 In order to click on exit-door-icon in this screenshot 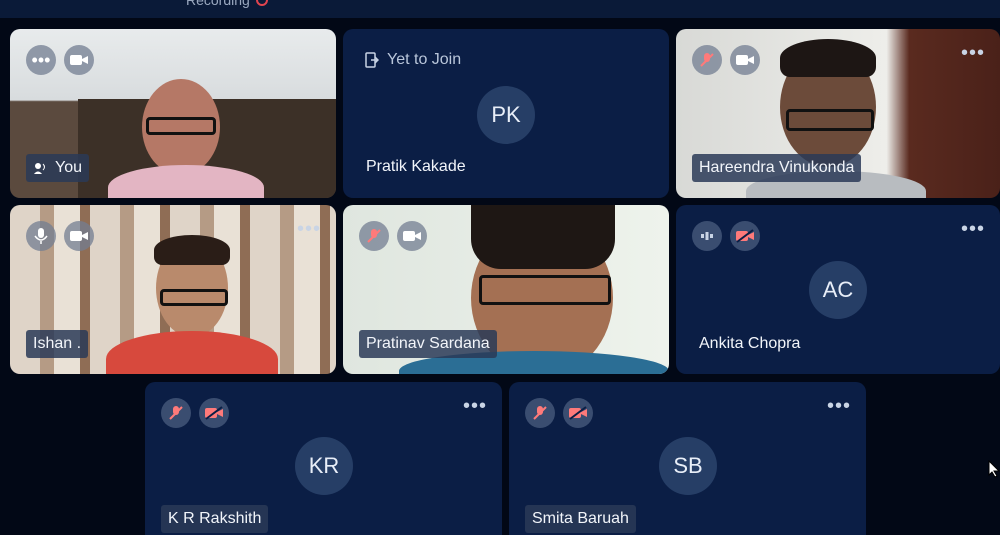, I will do `click(372, 60)`.